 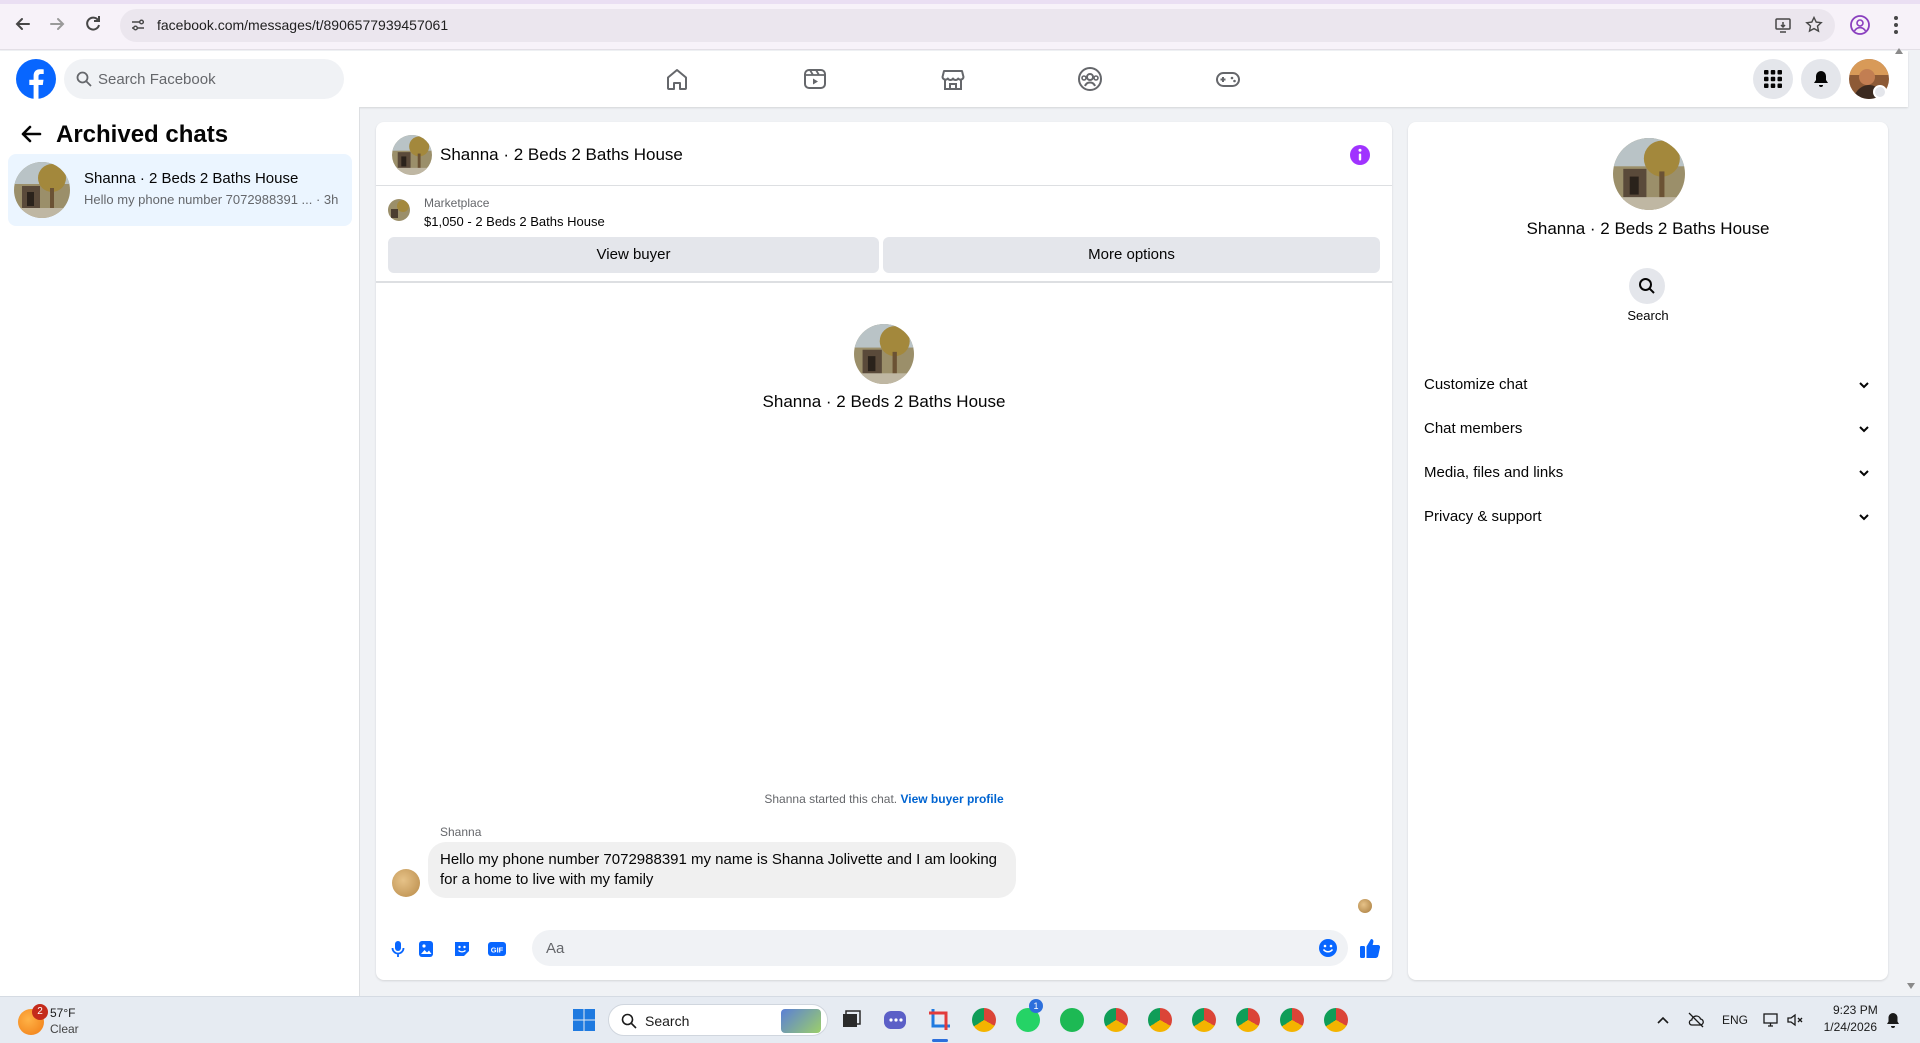 What do you see at coordinates (1648, 429) in the screenshot?
I see `chat-members-section: Chat members` at bounding box center [1648, 429].